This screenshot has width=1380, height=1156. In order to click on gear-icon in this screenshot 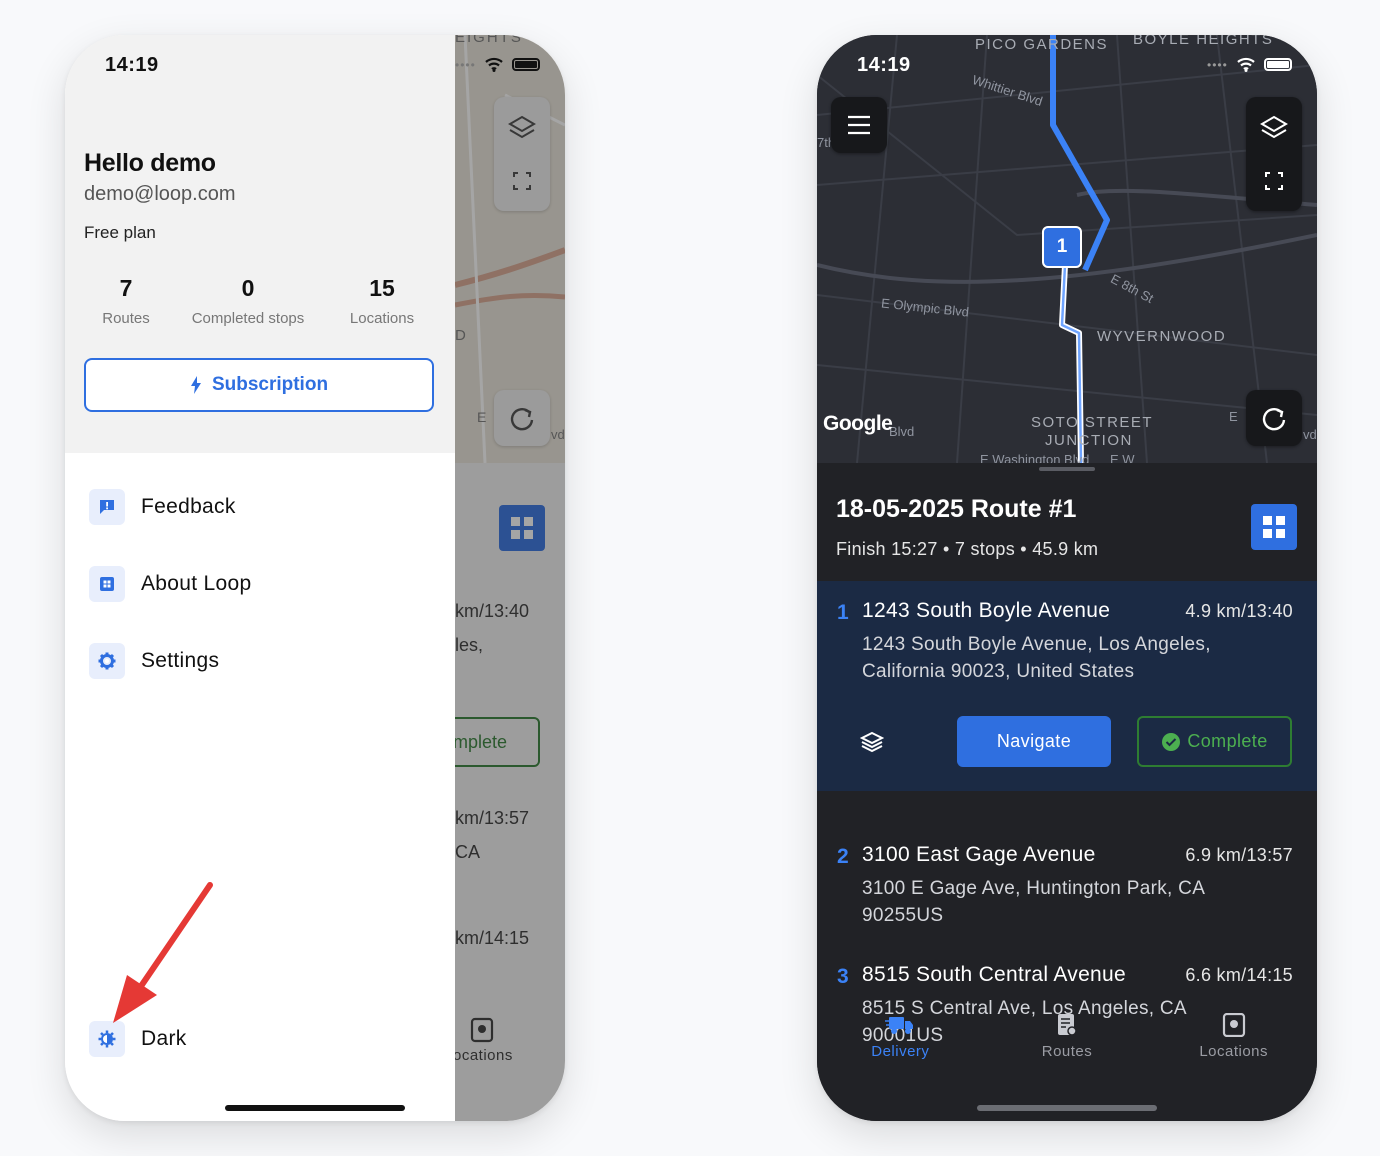, I will do `click(107, 661)`.